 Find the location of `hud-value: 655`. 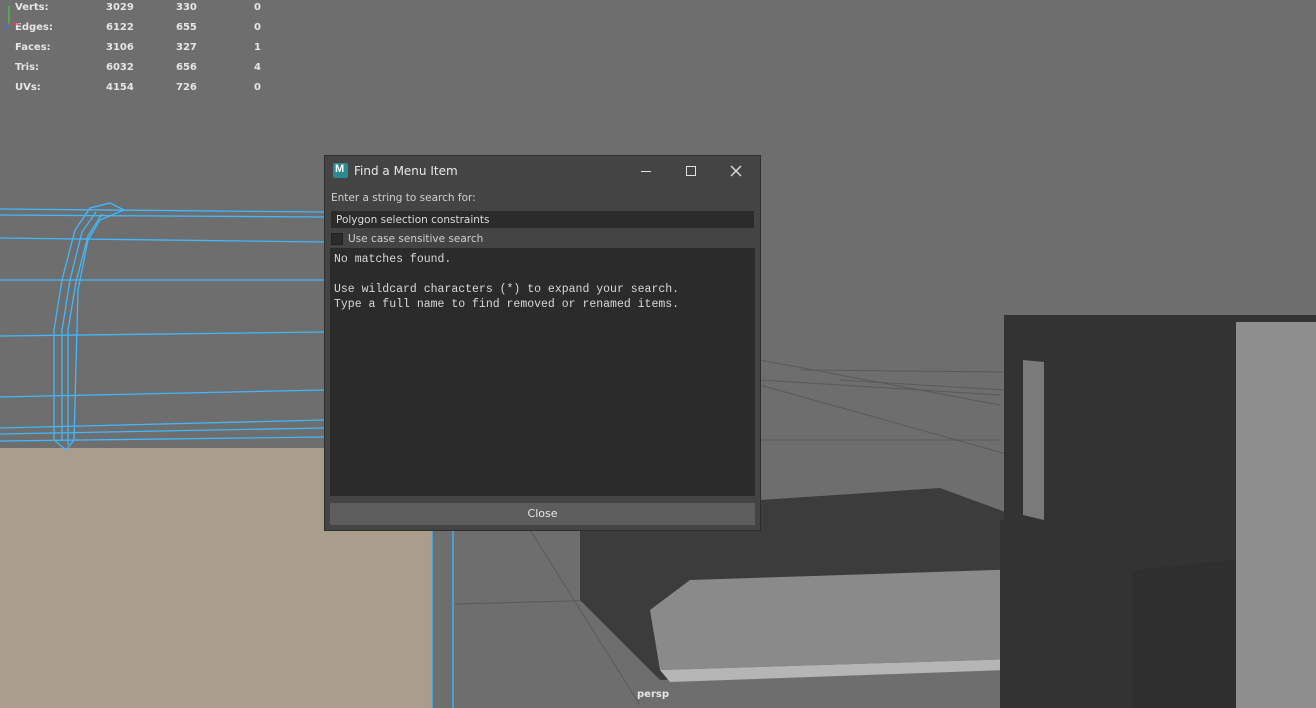

hud-value: 655 is located at coordinates (186, 27).